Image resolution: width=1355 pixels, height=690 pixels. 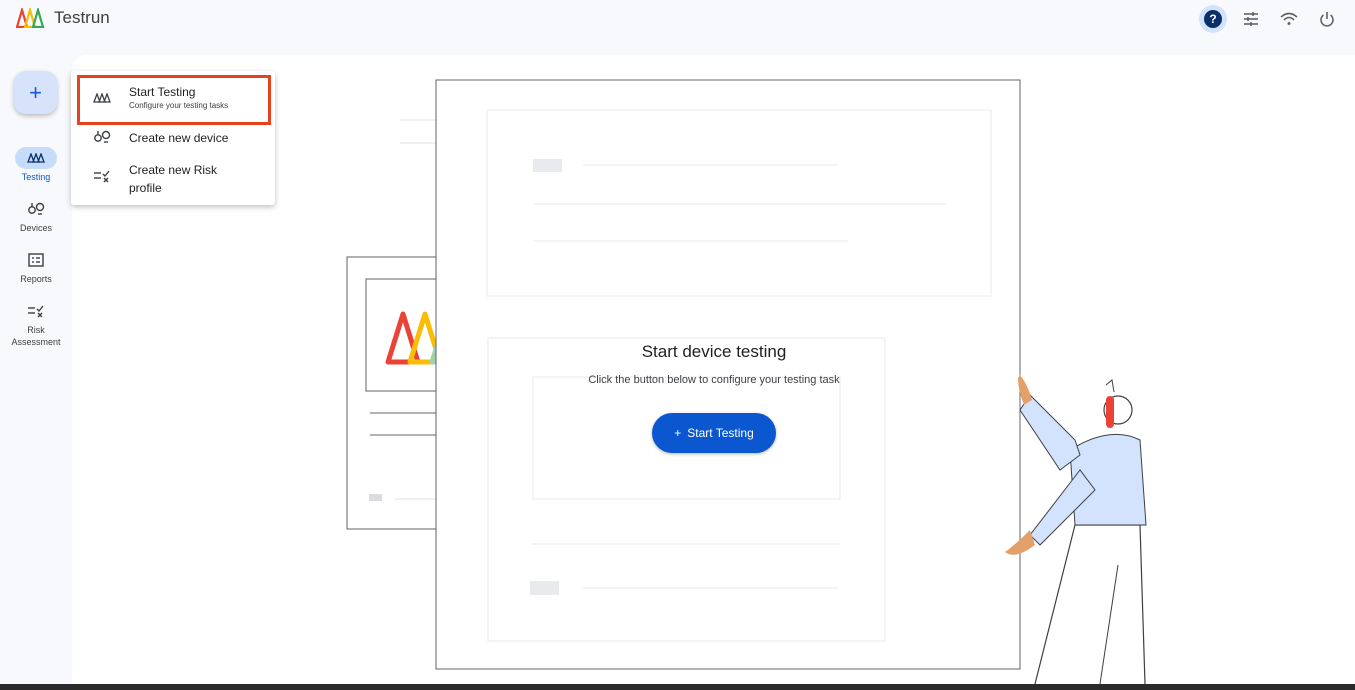 I want to click on menu-item-create-device: Create new device, so click(x=173, y=138).